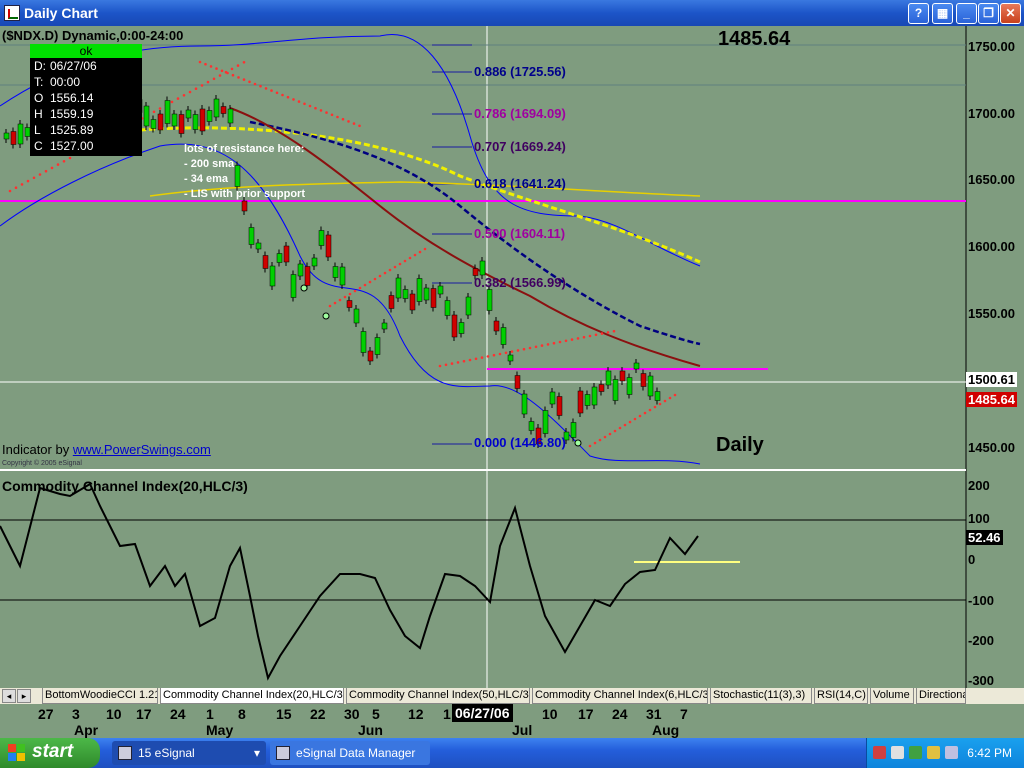 The image size is (1024, 768). What do you see at coordinates (42, 463) in the screenshot?
I see `copyright-note: Copyright © 2005 eSignal` at bounding box center [42, 463].